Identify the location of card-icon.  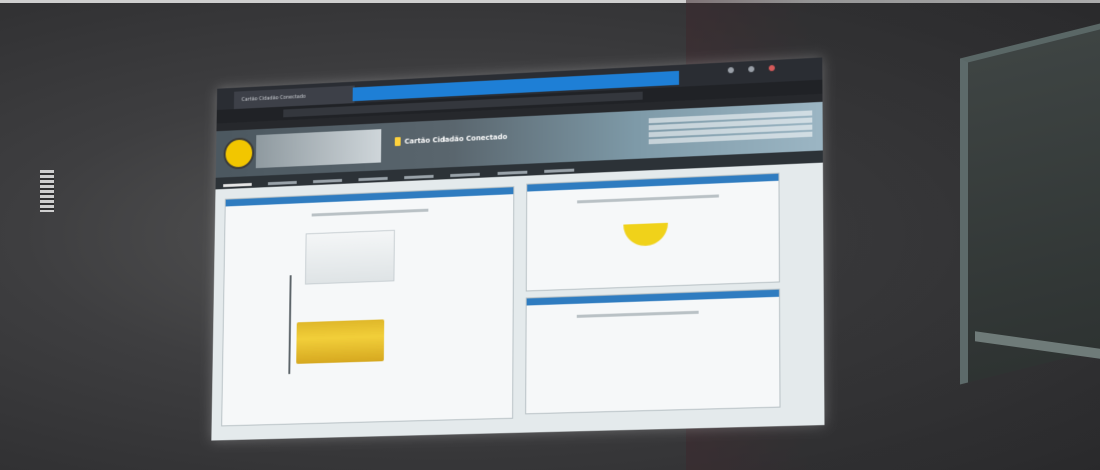
(397, 142).